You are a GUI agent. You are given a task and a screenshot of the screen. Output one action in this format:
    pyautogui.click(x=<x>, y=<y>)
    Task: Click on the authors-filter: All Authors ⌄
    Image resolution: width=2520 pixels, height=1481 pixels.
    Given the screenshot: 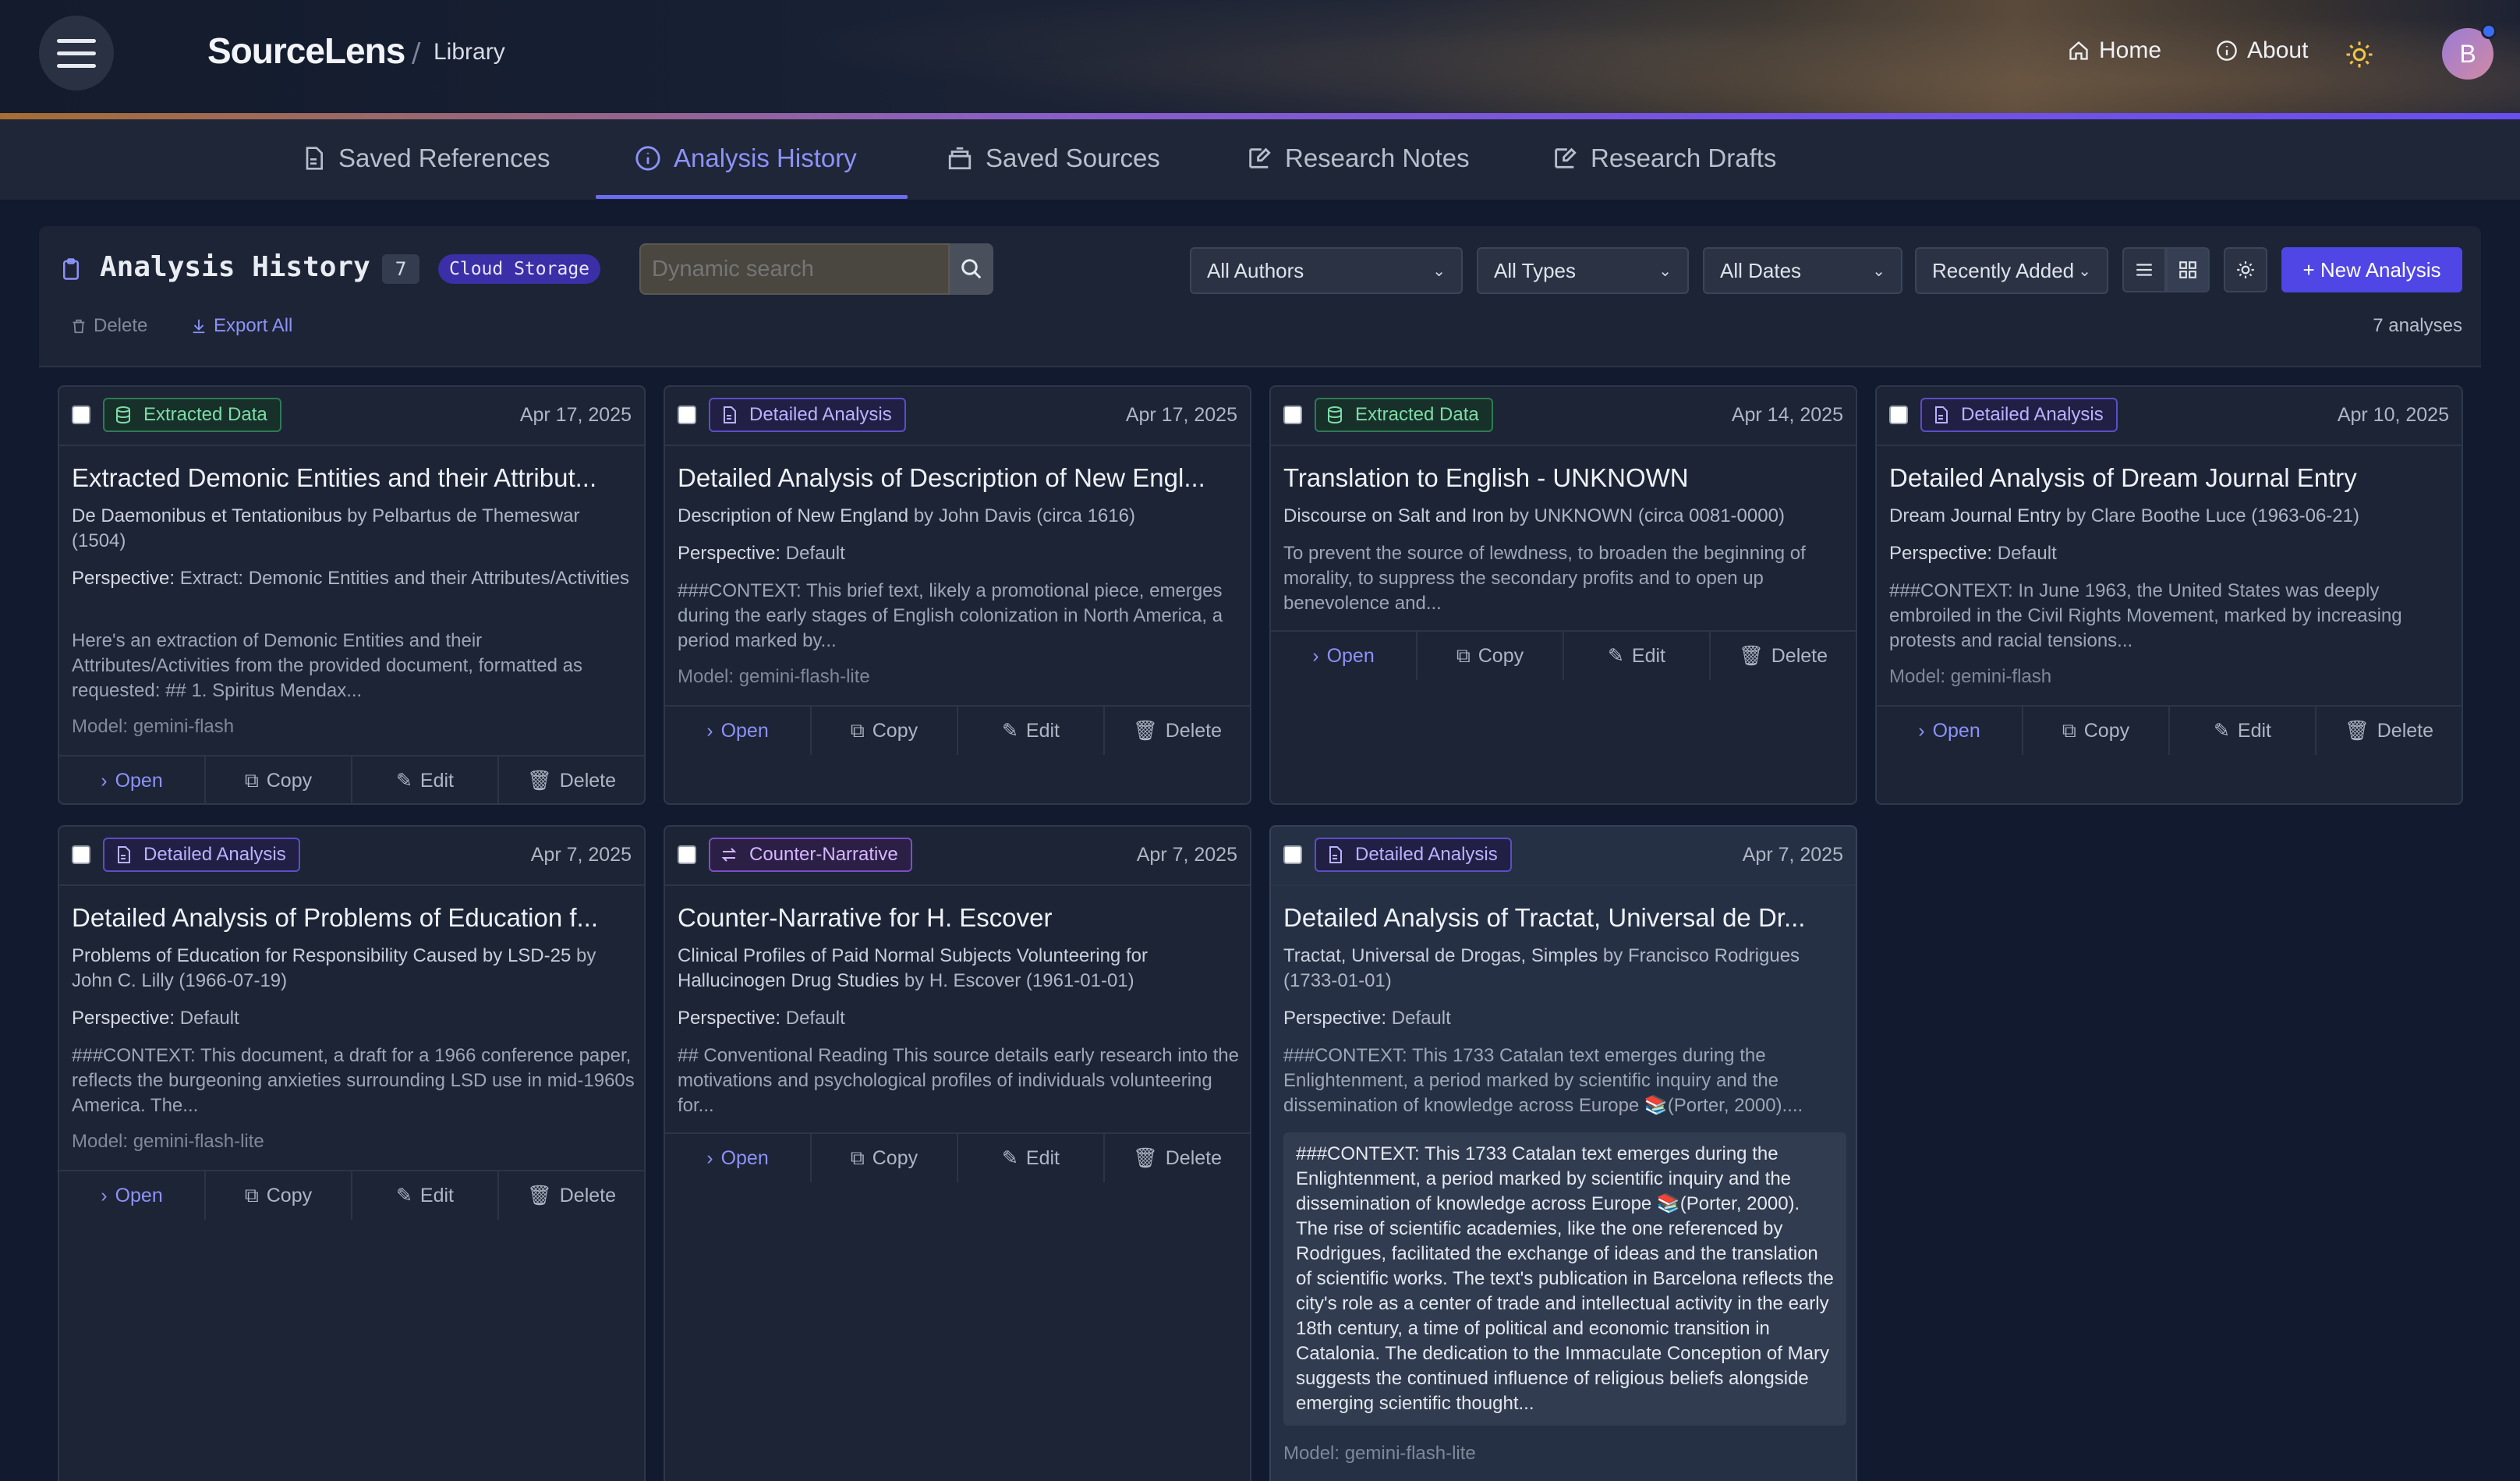 What is the action you would take?
    pyautogui.click(x=1327, y=270)
    